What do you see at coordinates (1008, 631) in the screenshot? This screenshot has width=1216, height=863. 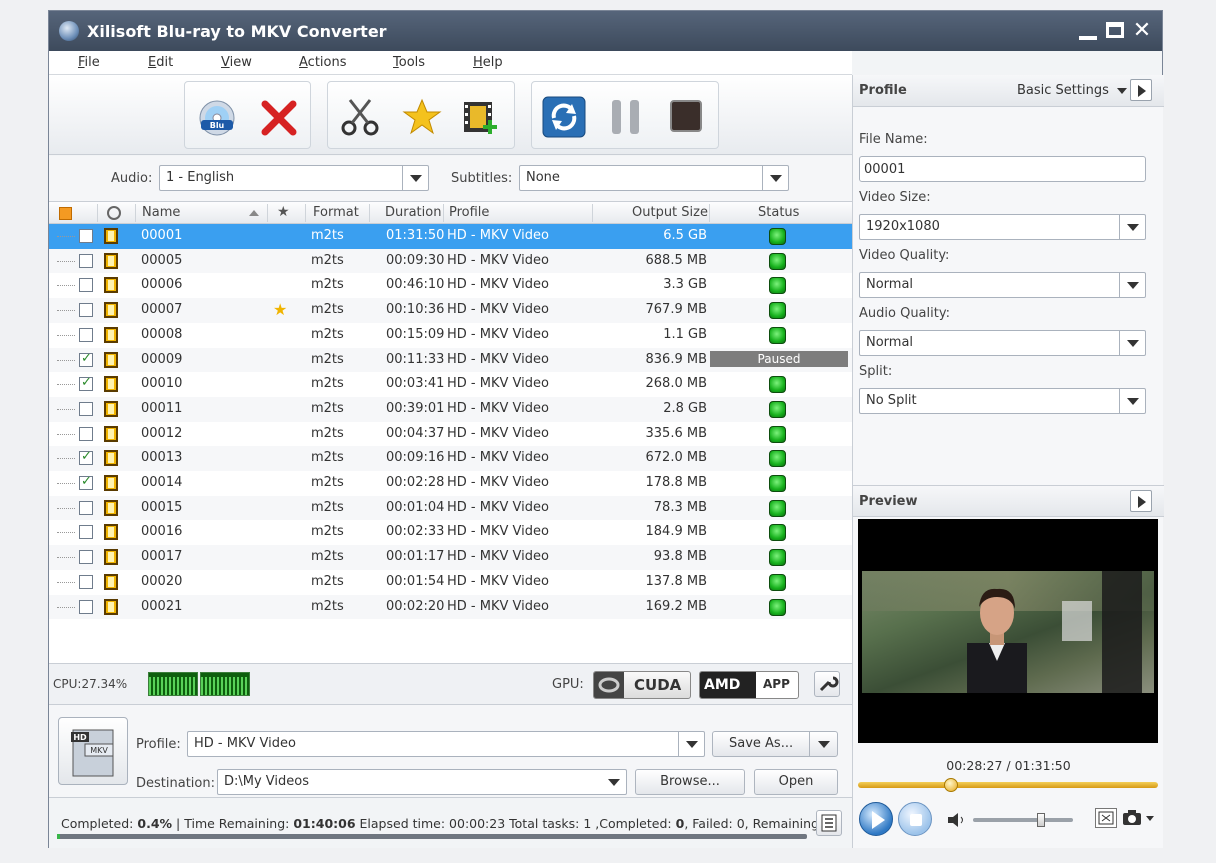 I see `preview-video` at bounding box center [1008, 631].